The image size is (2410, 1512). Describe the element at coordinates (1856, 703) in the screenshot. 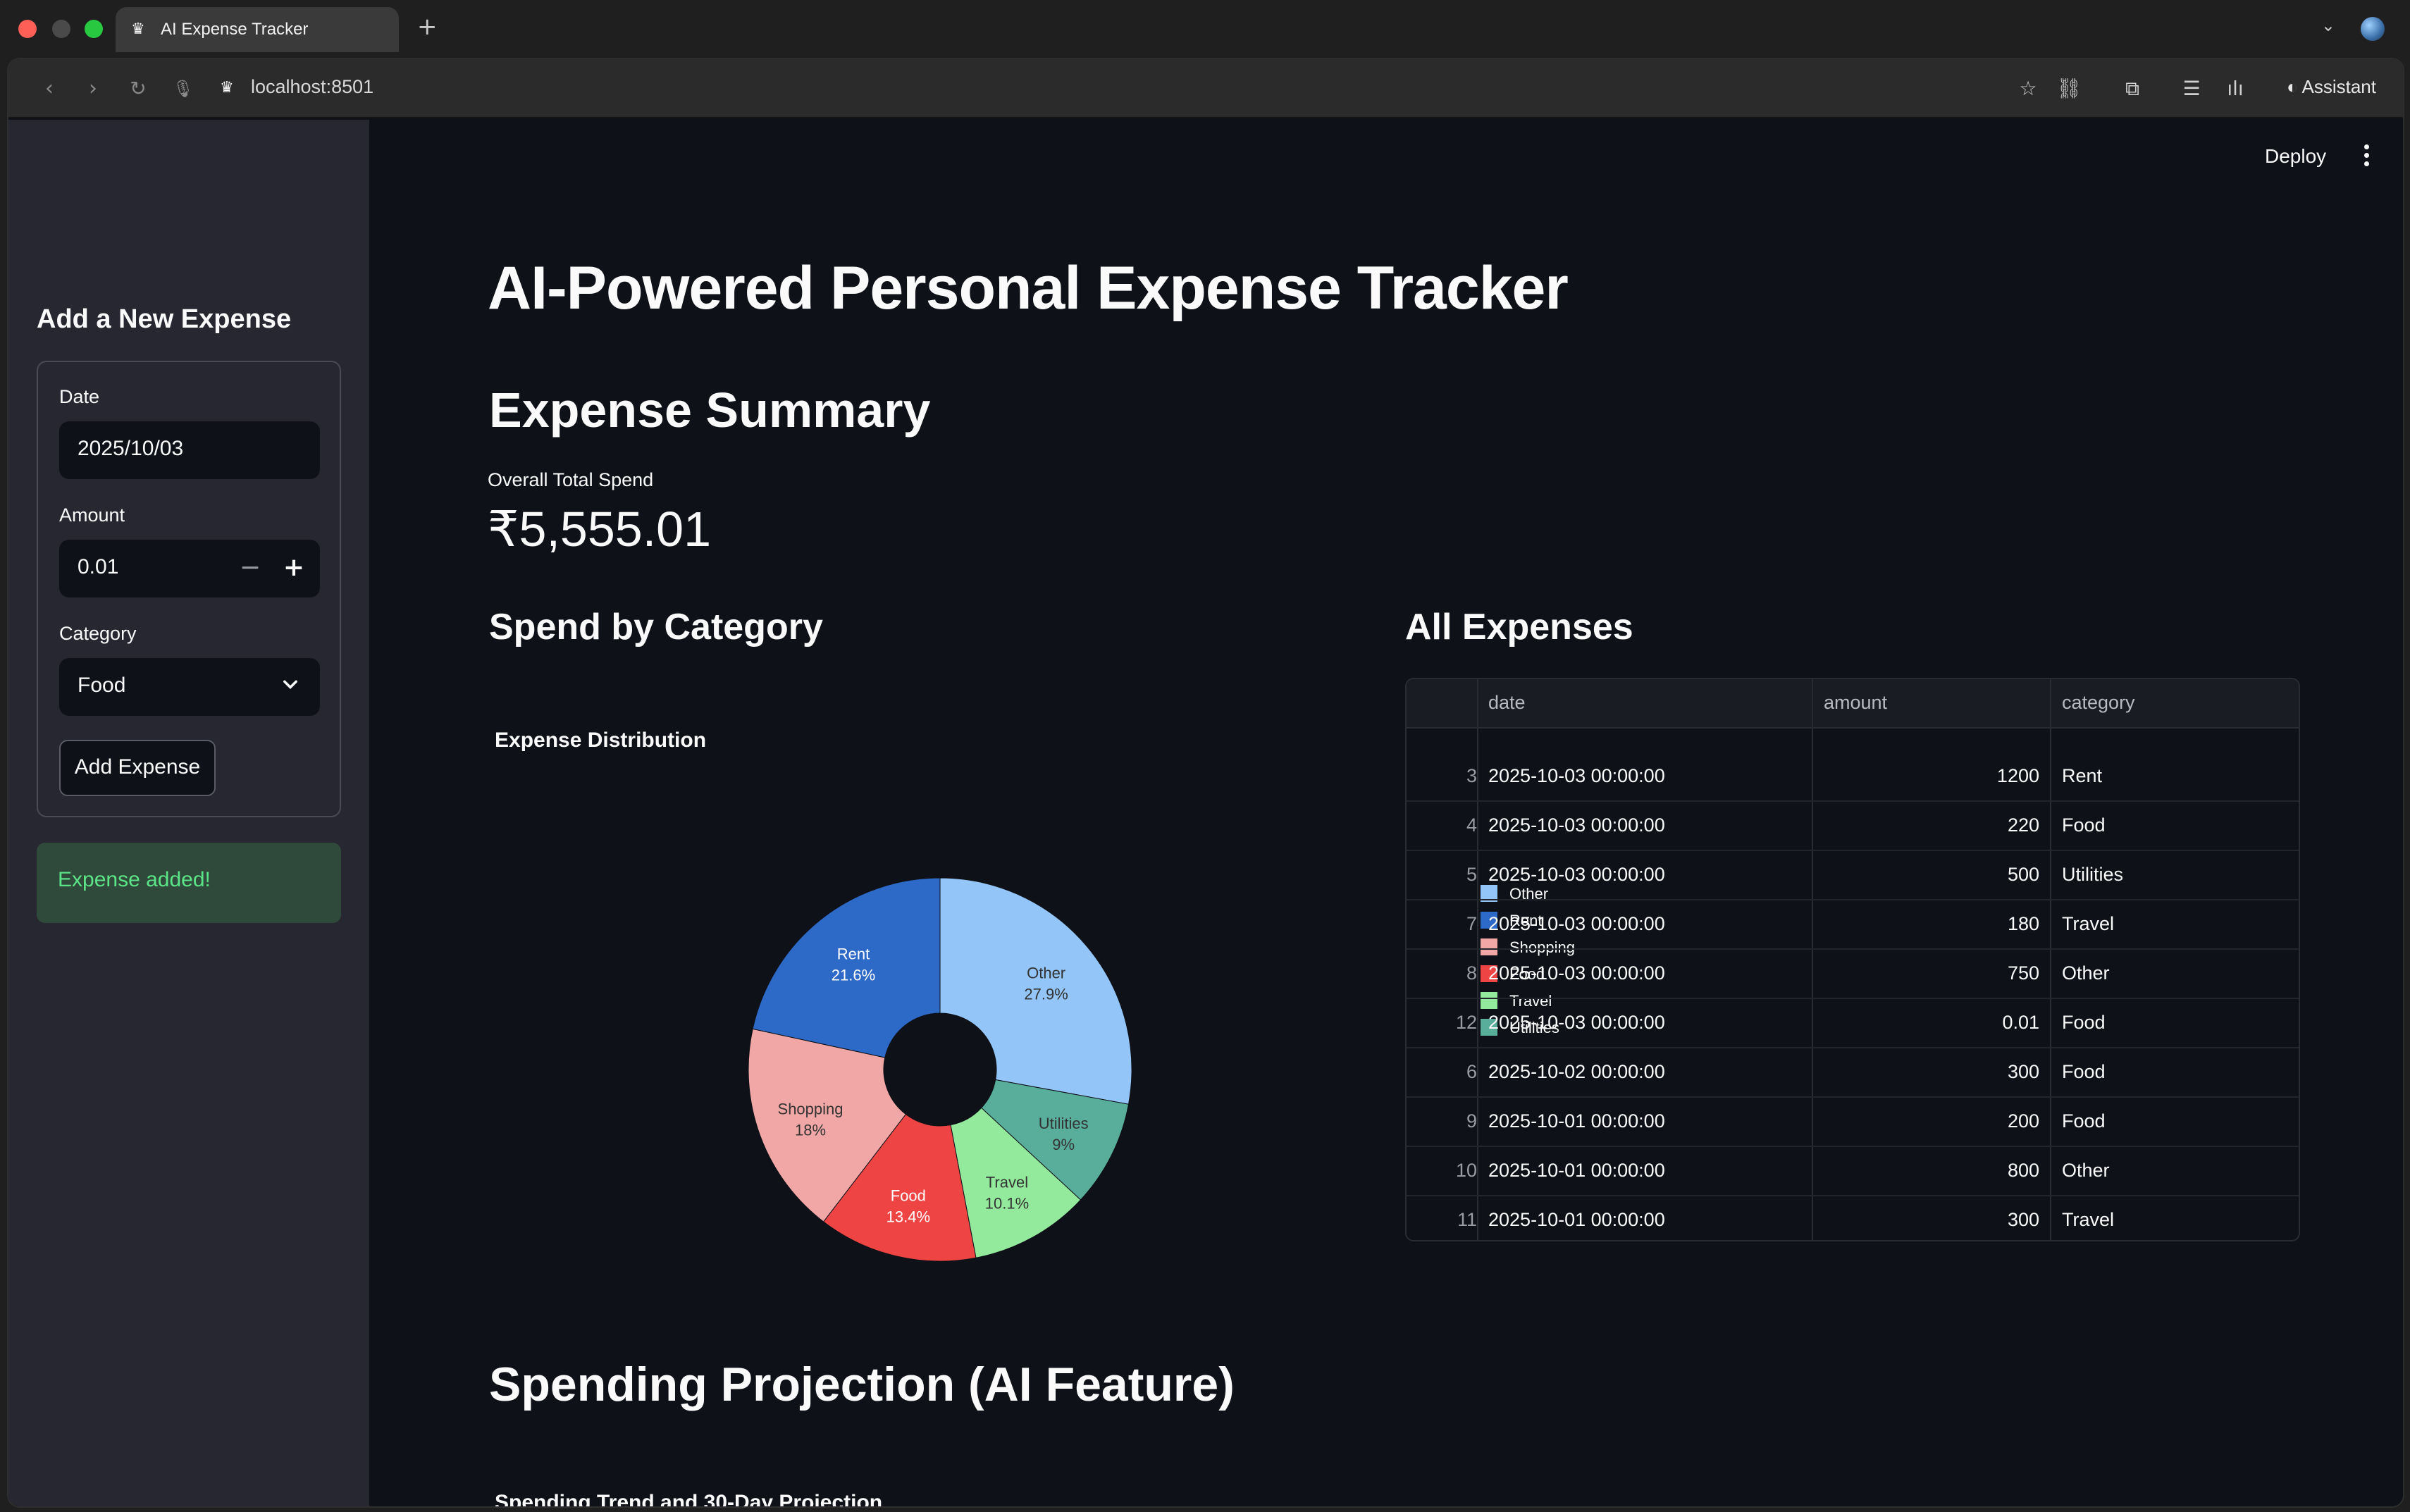

I see `column-header-amount: amount` at that location.